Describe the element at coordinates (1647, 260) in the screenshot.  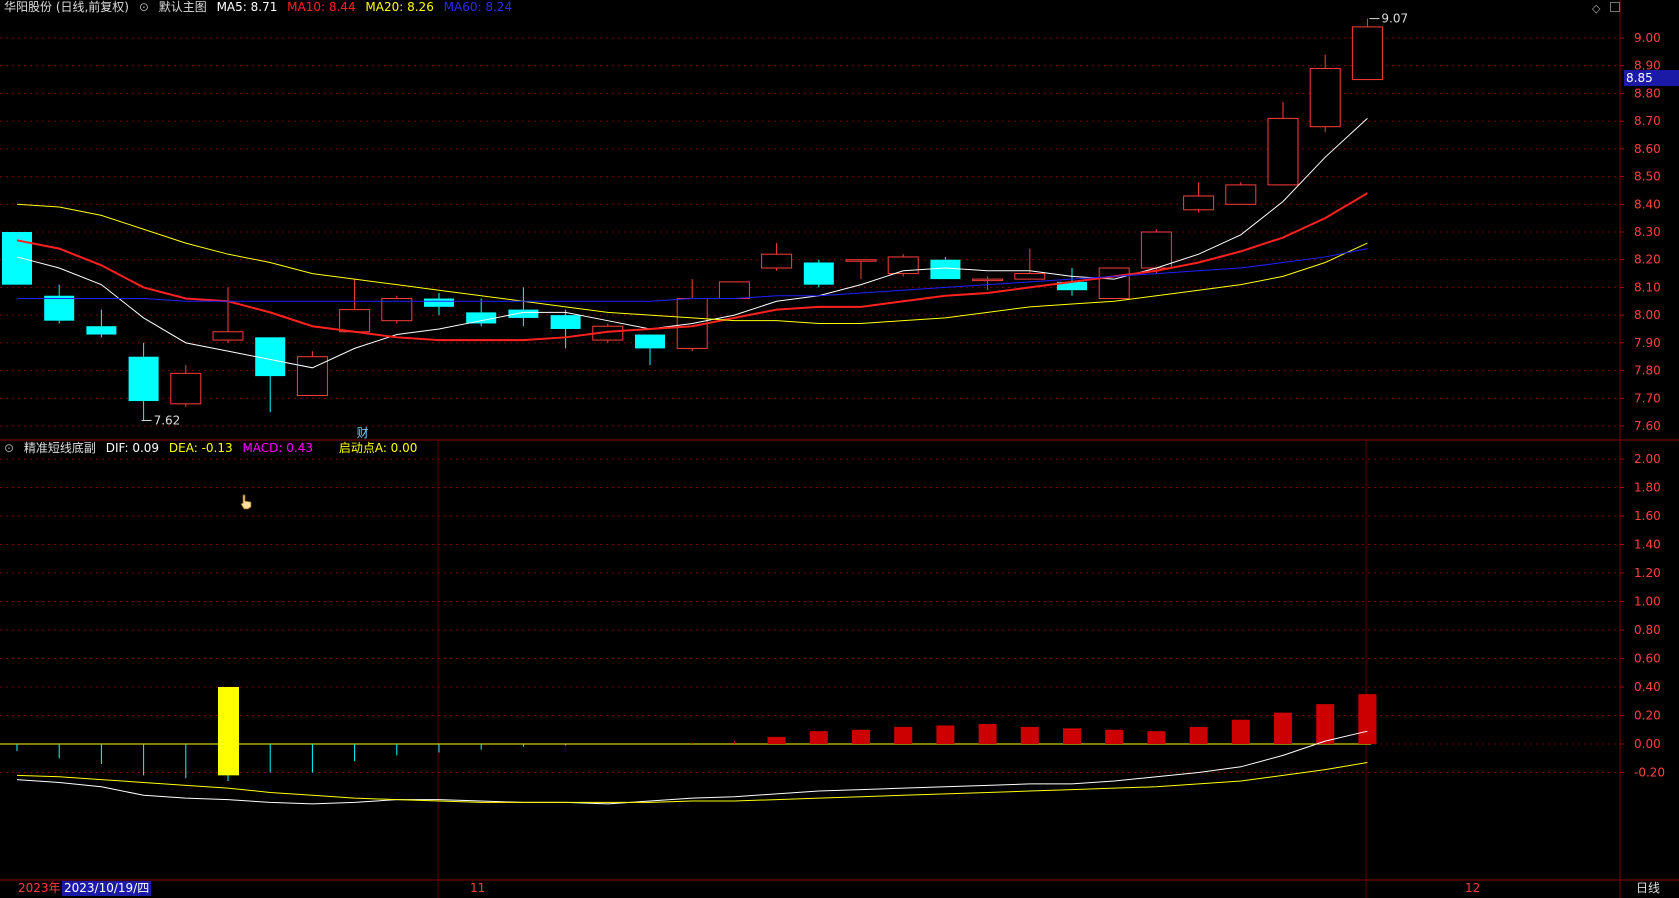
I see `y-tick-label: 8.20` at that location.